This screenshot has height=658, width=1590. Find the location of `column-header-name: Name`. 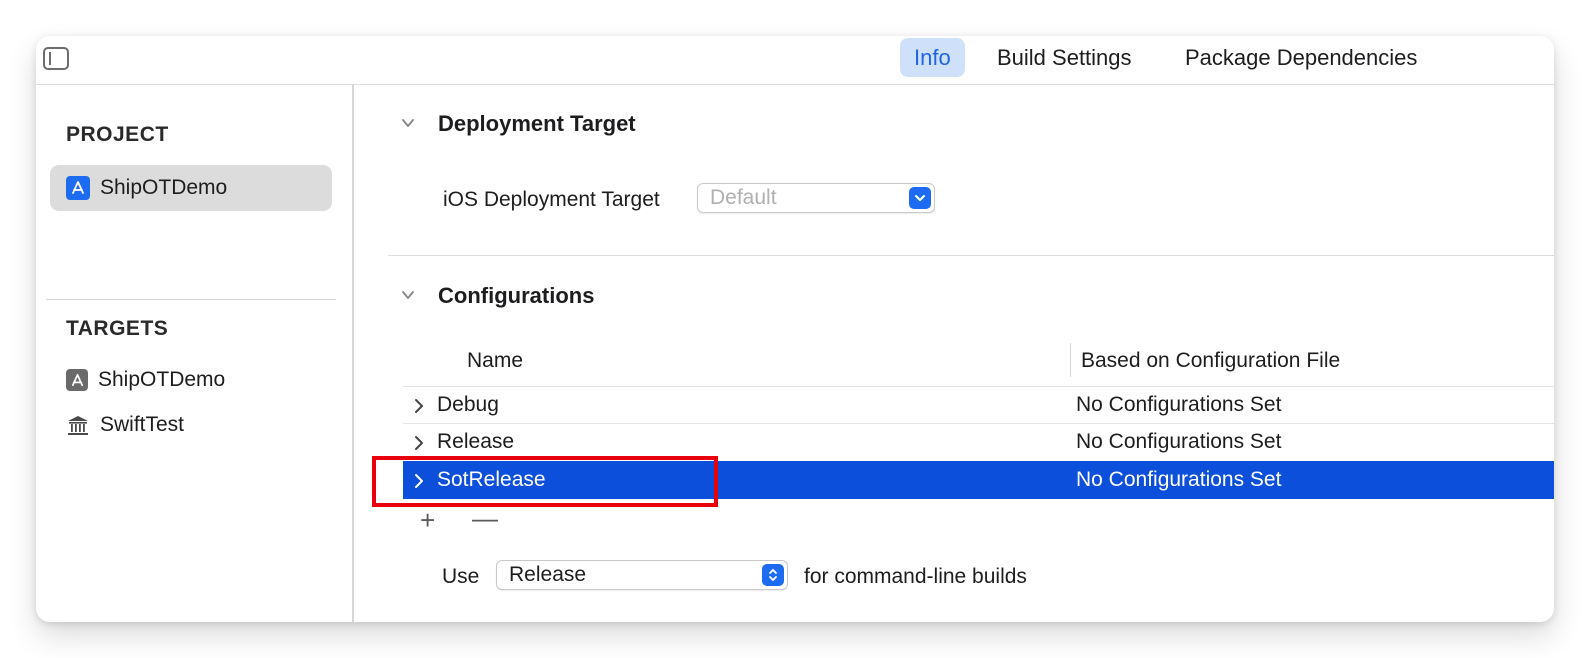

column-header-name: Name is located at coordinates (495, 361).